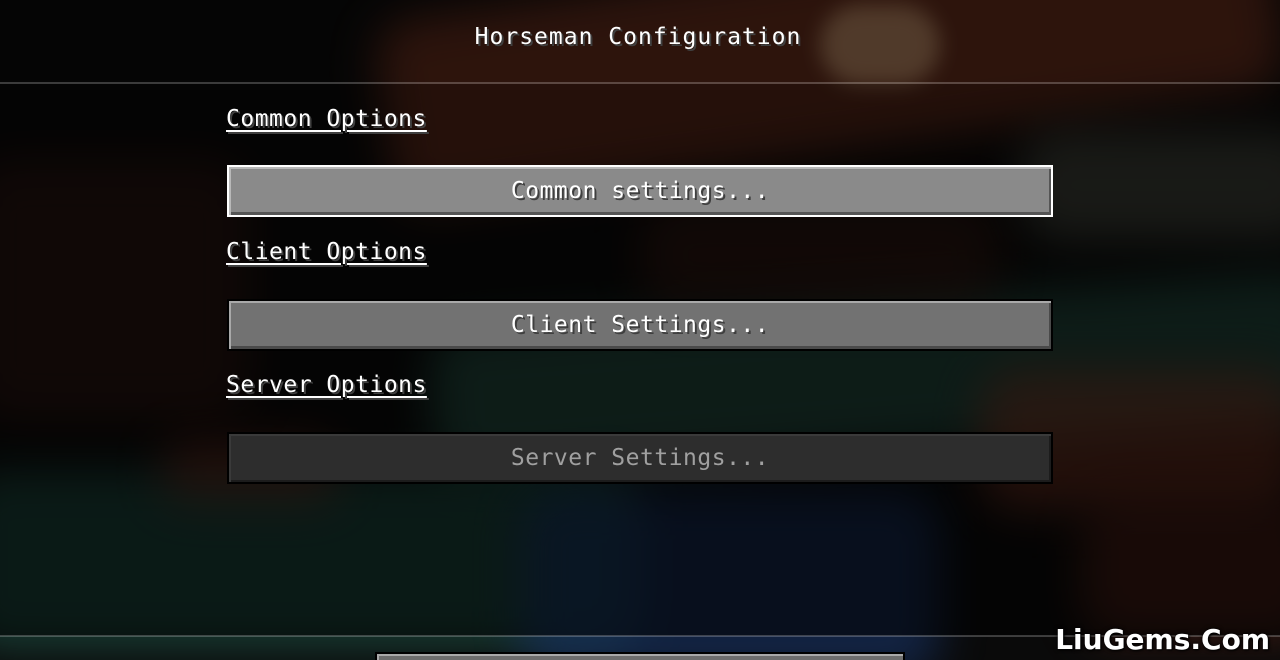  Describe the element at coordinates (640, 83) in the screenshot. I see `header-divider` at that location.